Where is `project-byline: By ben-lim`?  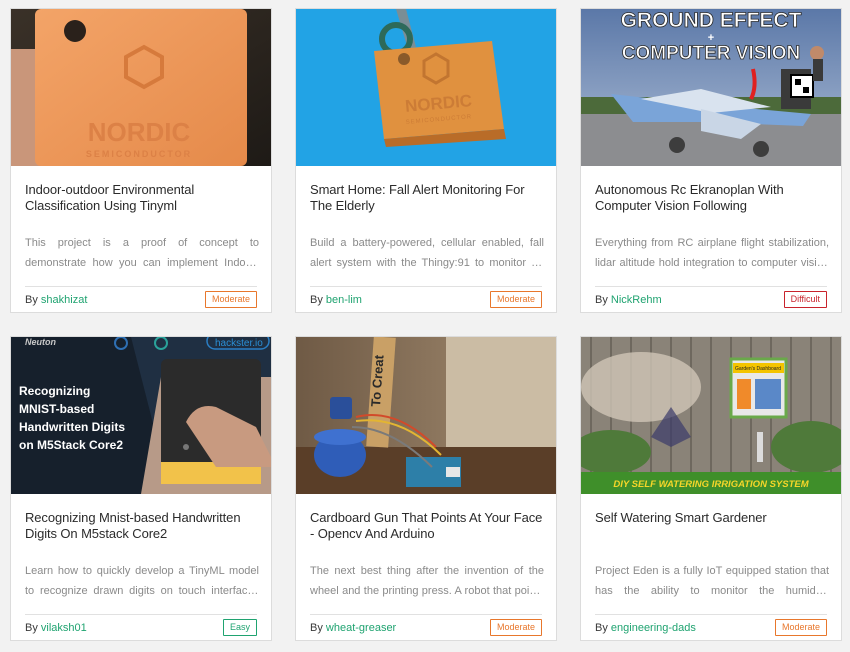 project-byline: By ben-lim is located at coordinates (336, 300).